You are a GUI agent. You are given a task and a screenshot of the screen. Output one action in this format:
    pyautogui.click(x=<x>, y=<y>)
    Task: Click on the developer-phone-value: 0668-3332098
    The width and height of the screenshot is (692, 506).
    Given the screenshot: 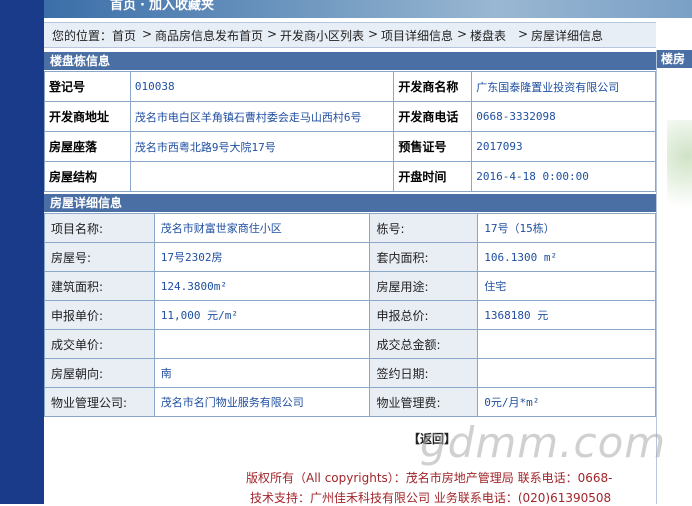 What is the action you would take?
    pyautogui.click(x=563, y=116)
    